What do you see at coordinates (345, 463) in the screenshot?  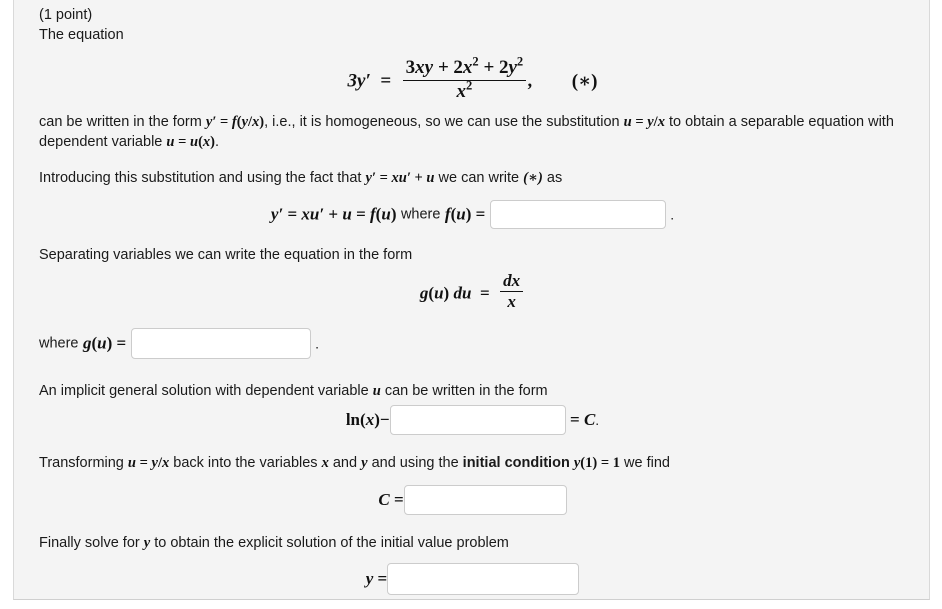 I see `transform-text-3: and` at bounding box center [345, 463].